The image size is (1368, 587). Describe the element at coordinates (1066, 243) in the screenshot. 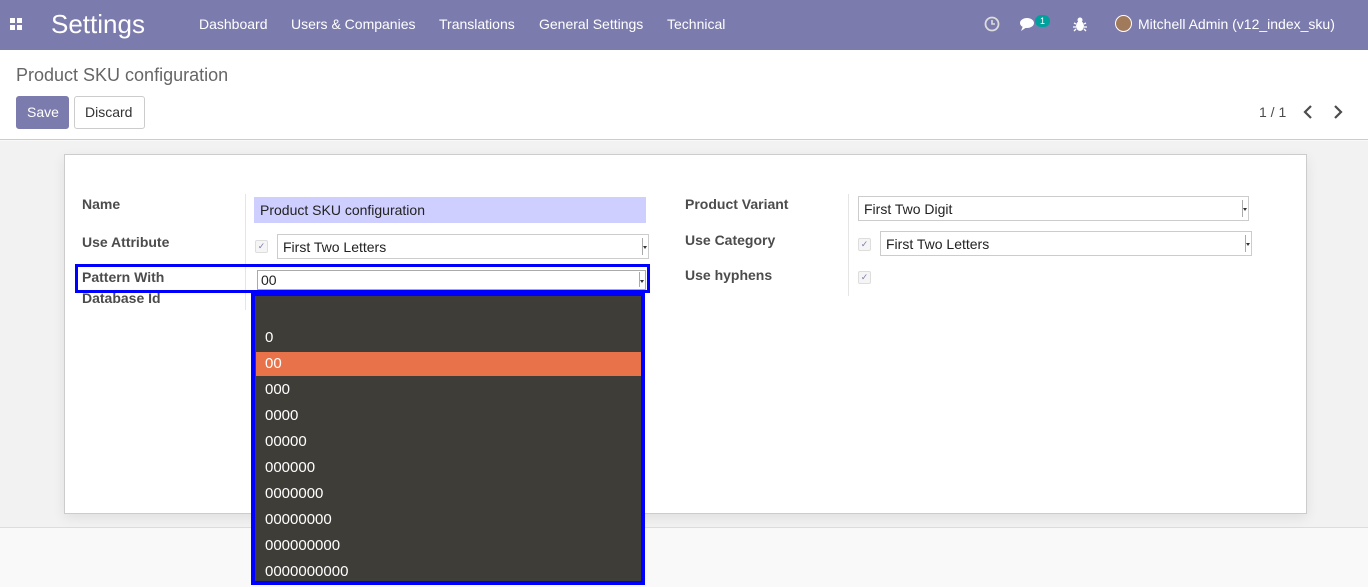

I see `use-category-select: First Two Letters` at that location.